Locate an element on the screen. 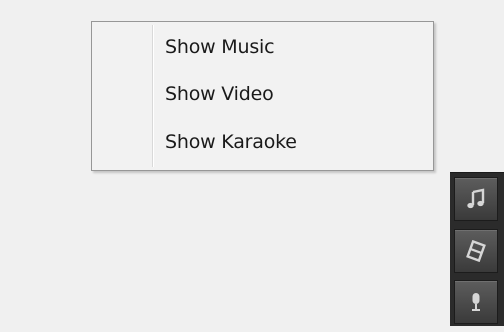 The width and height of the screenshot is (504, 332). film-icon is located at coordinates (476, 251).